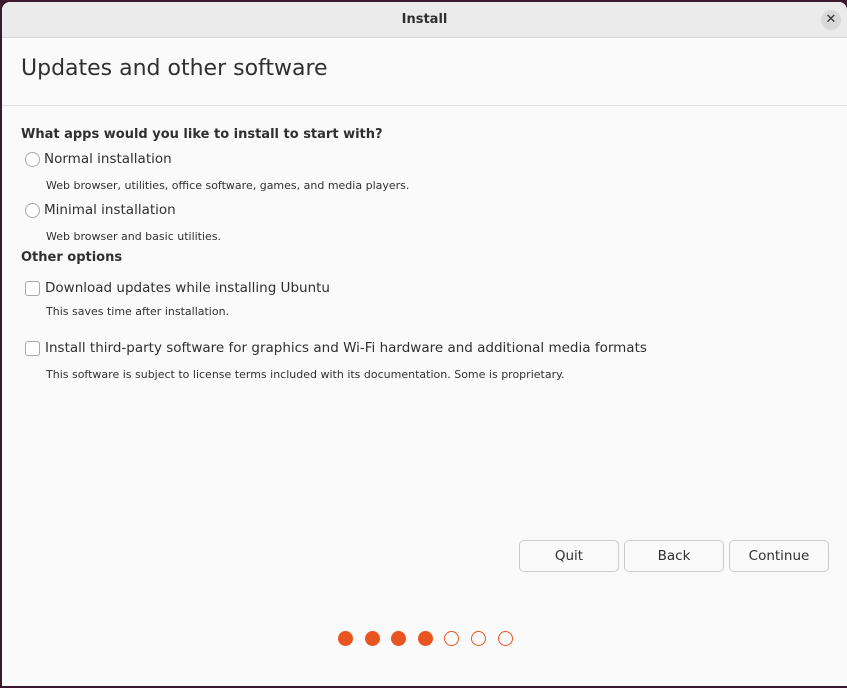 The width and height of the screenshot is (847, 688). What do you see at coordinates (138, 311) in the screenshot?
I see `option-description: This saves time after installation.` at bounding box center [138, 311].